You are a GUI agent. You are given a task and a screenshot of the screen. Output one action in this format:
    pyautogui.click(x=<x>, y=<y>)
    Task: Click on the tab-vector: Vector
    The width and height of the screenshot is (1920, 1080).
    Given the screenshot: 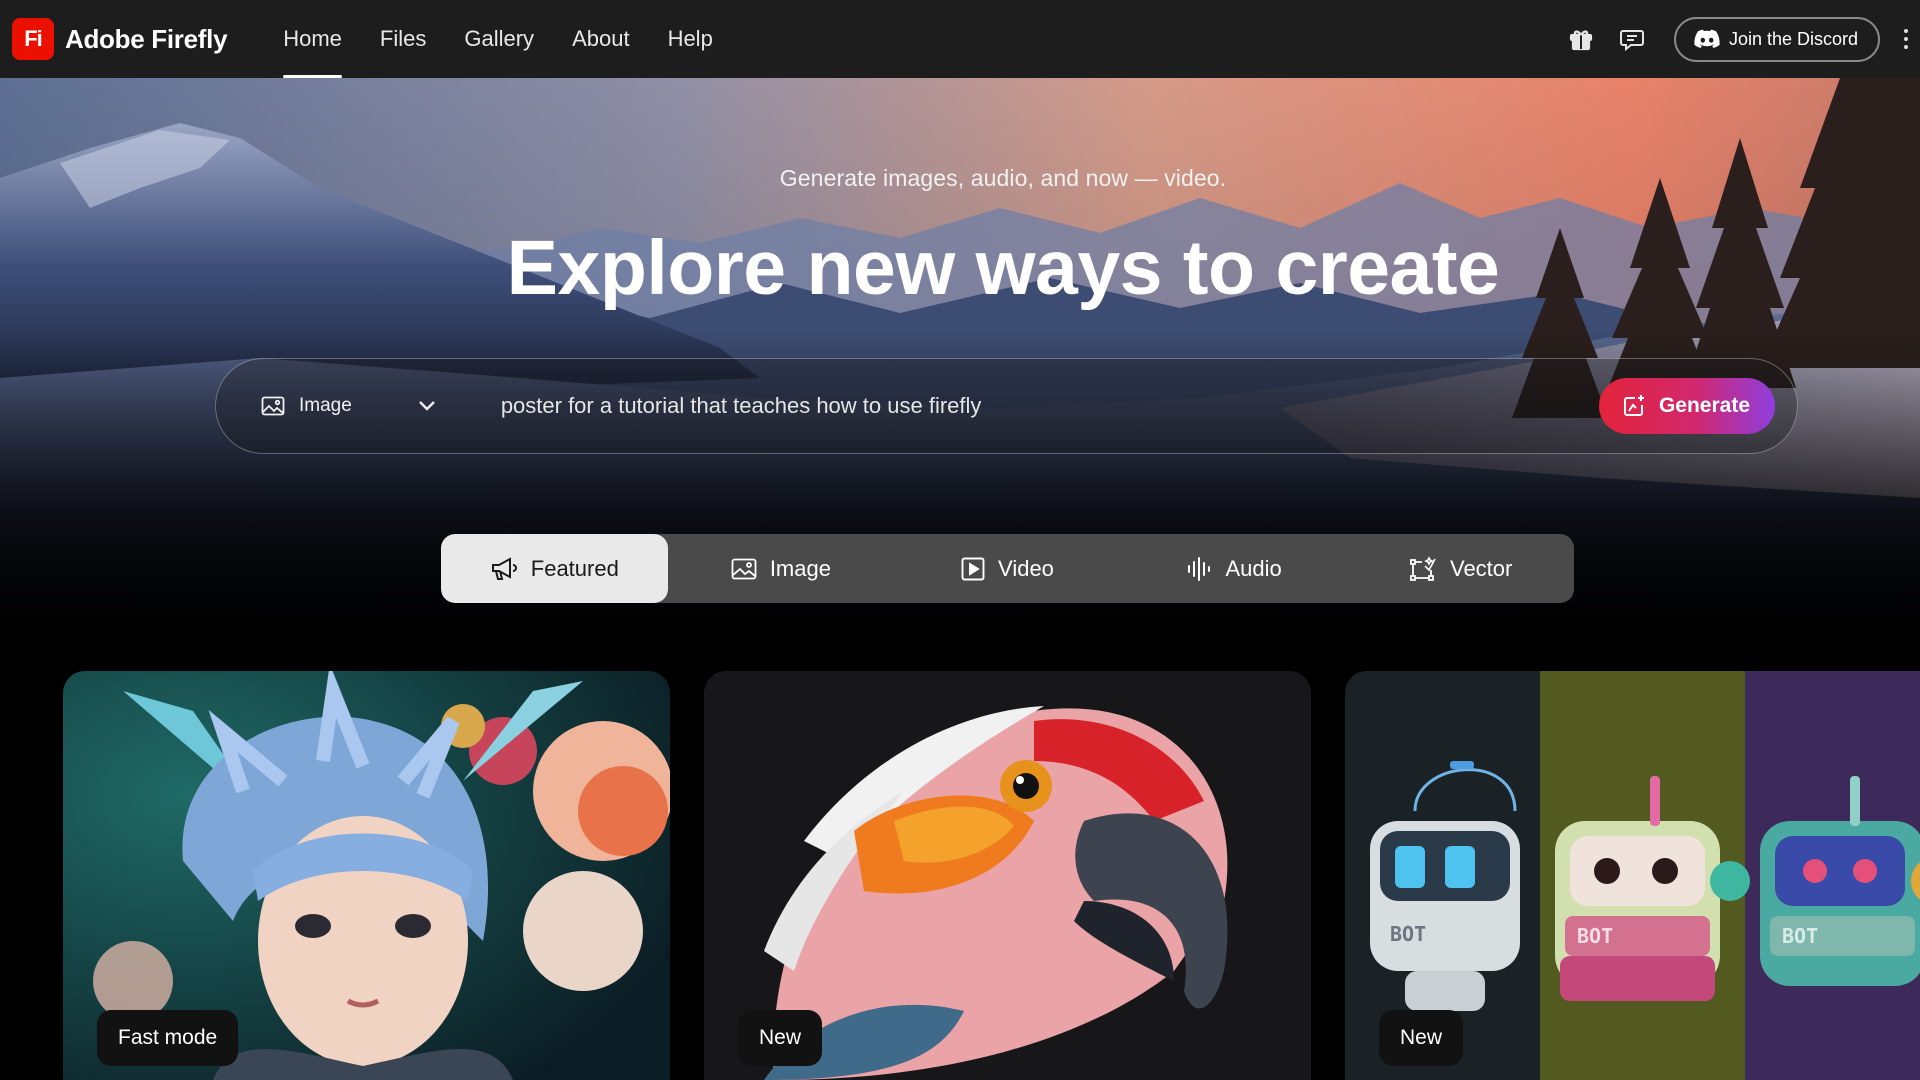 What is the action you would take?
    pyautogui.click(x=1460, y=568)
    